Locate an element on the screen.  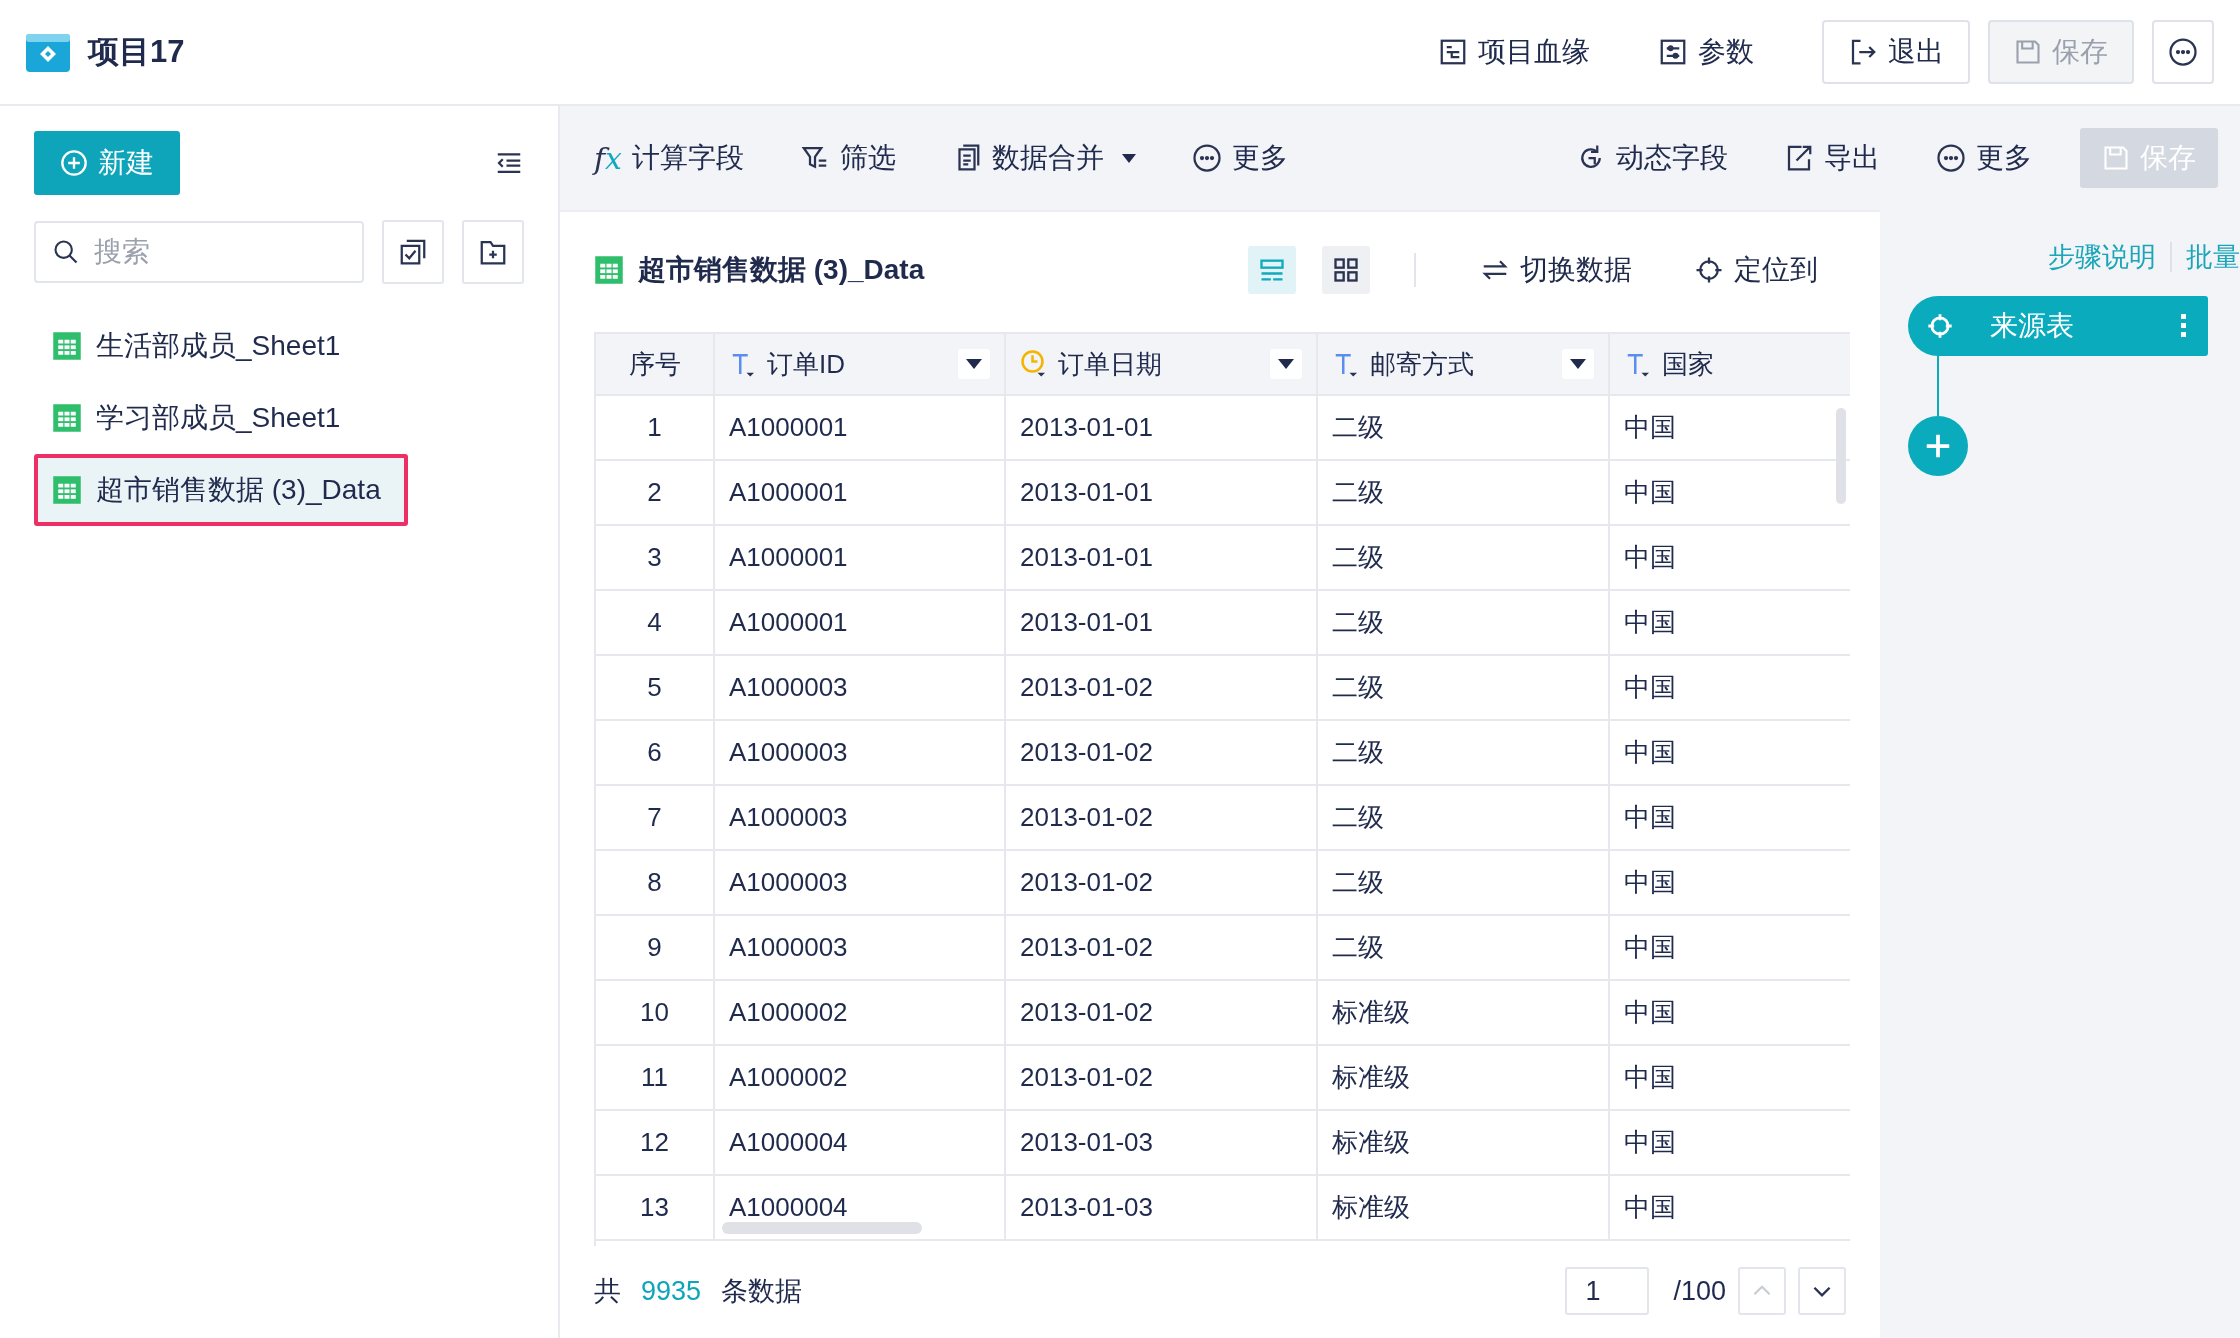
add-step-button is located at coordinates (1938, 446).